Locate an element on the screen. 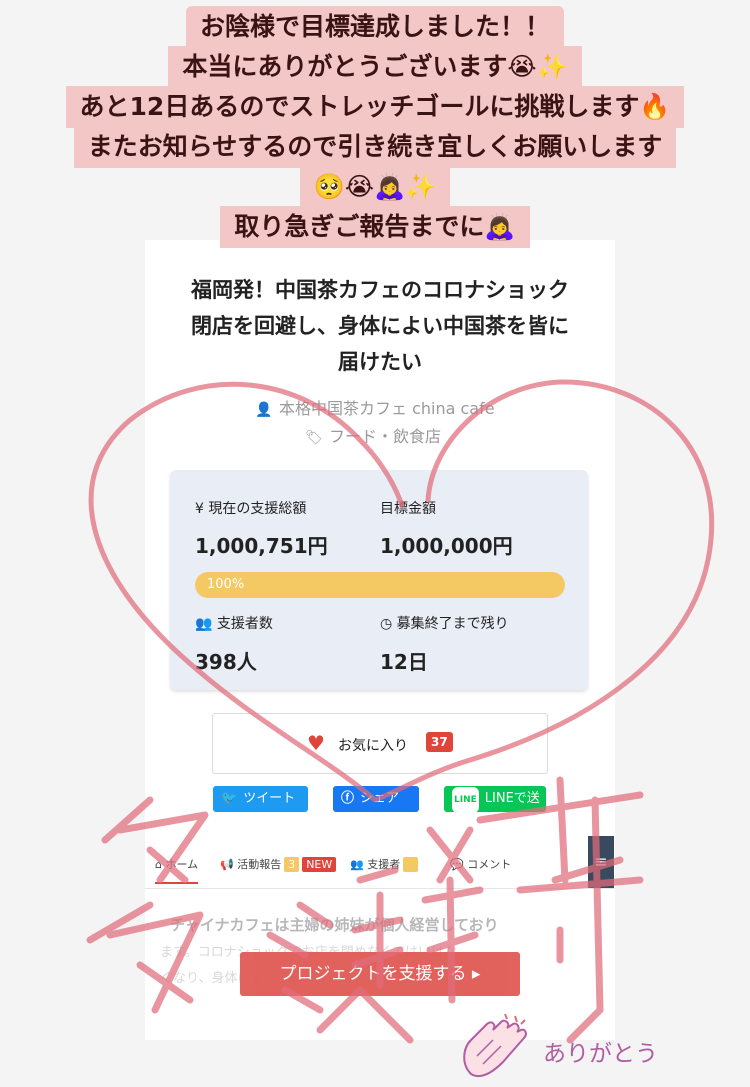 This screenshot has height=1087, width=750. story-line-4: またお知らせするので引き続き宜しくお願いします is located at coordinates (375, 147).